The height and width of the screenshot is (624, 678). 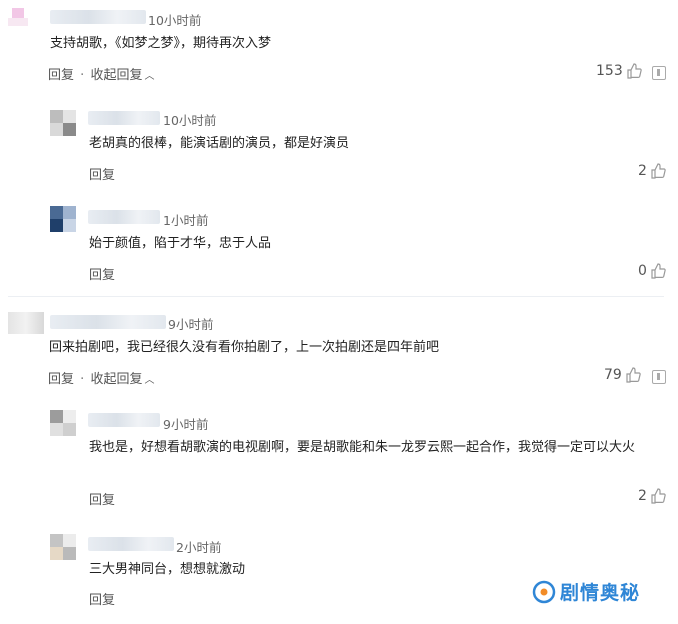 What do you see at coordinates (161, 43) in the screenshot?
I see `comment-text: 支持胡歌，《如梦之梦》，期待再次入梦` at bounding box center [161, 43].